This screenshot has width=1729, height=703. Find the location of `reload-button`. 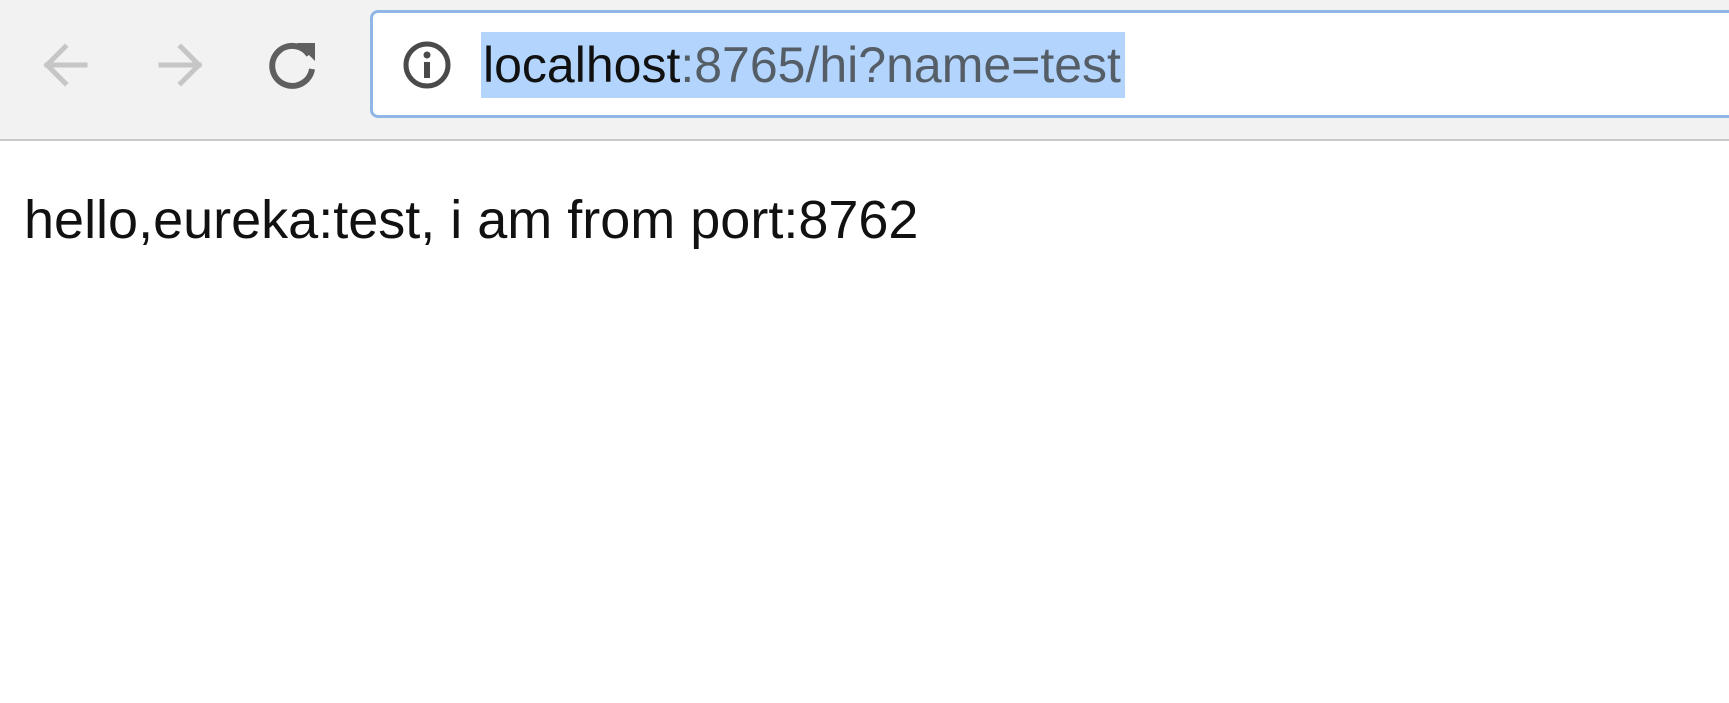

reload-button is located at coordinates (293, 65).